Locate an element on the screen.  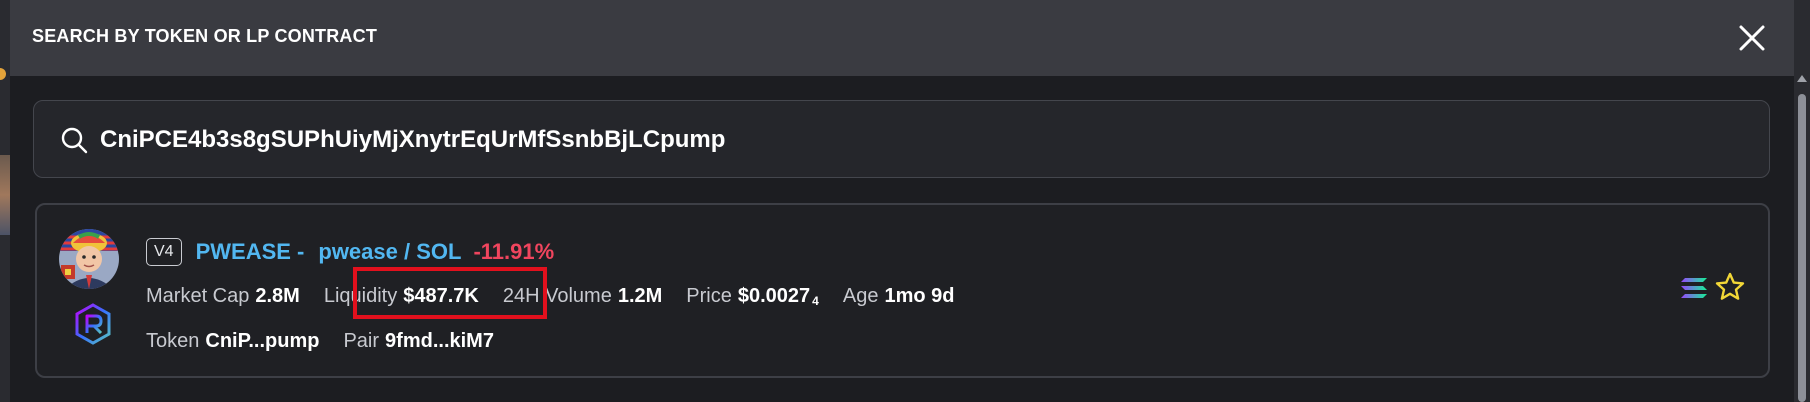
stat-label: 24H Volume is located at coordinates (557, 295).